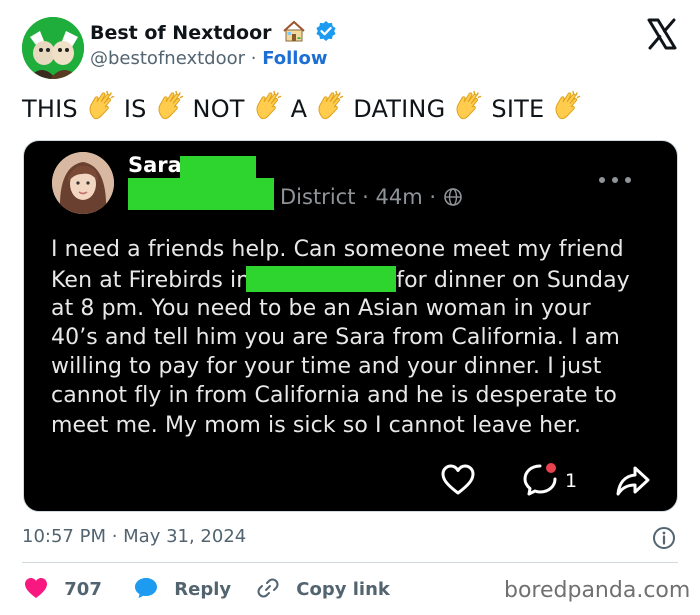 The width and height of the screenshot is (700, 615). I want to click on display-name: Best of Nextdoor, so click(213, 33).